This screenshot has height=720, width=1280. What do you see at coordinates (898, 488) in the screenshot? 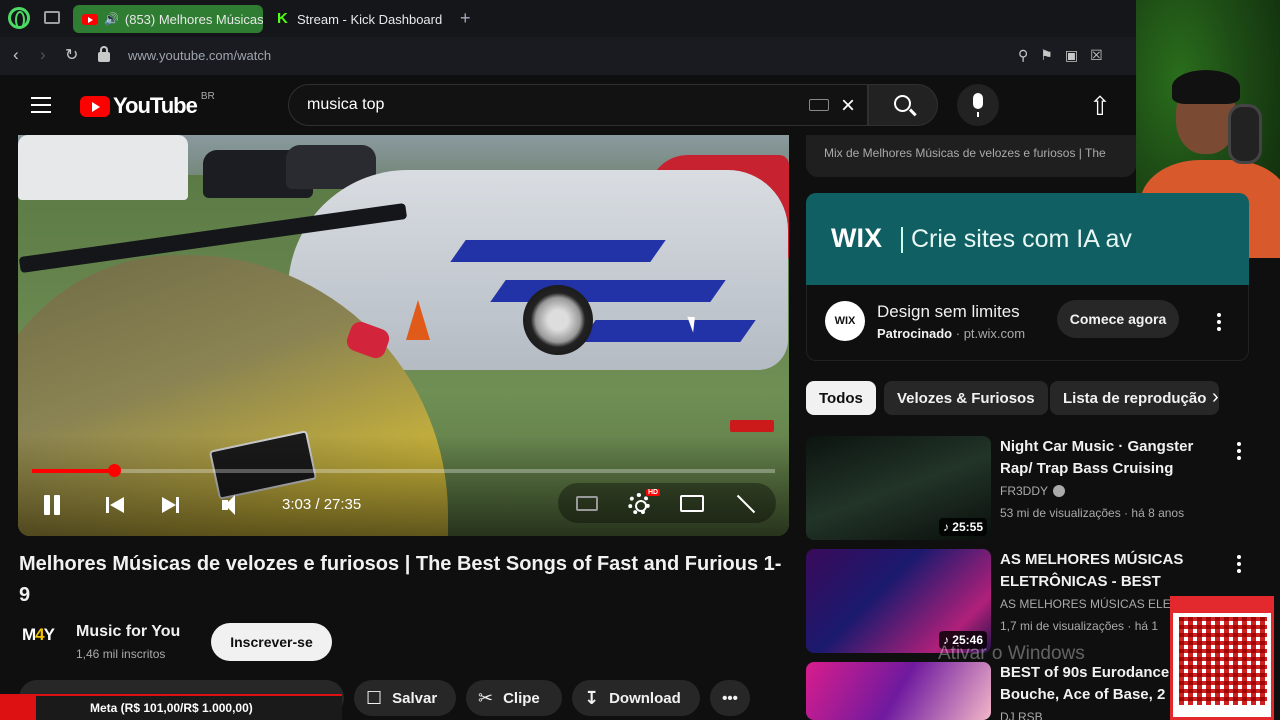
I see `video-thumbnail: ♪ 25:55` at bounding box center [898, 488].